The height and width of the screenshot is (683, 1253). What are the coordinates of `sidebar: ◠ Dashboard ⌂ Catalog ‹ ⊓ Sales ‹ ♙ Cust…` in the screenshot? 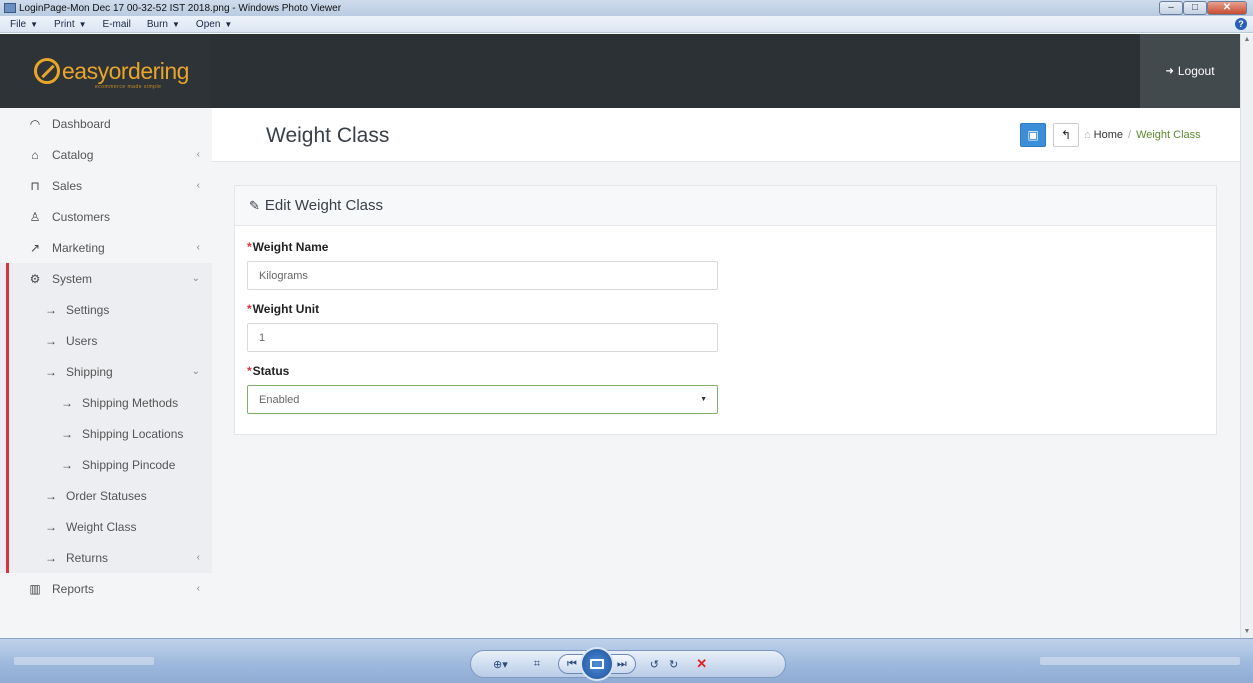 It's located at (106, 373).